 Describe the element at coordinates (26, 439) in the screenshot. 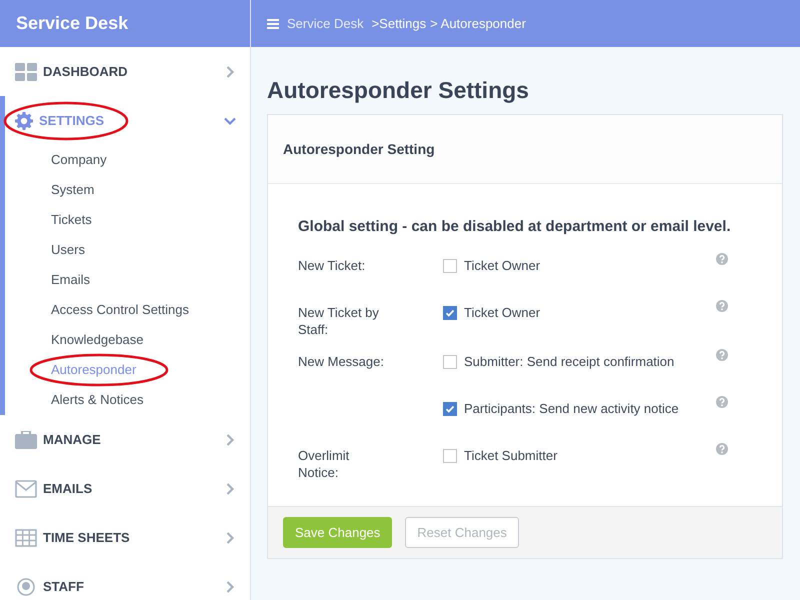

I see `briefcase-icon` at that location.